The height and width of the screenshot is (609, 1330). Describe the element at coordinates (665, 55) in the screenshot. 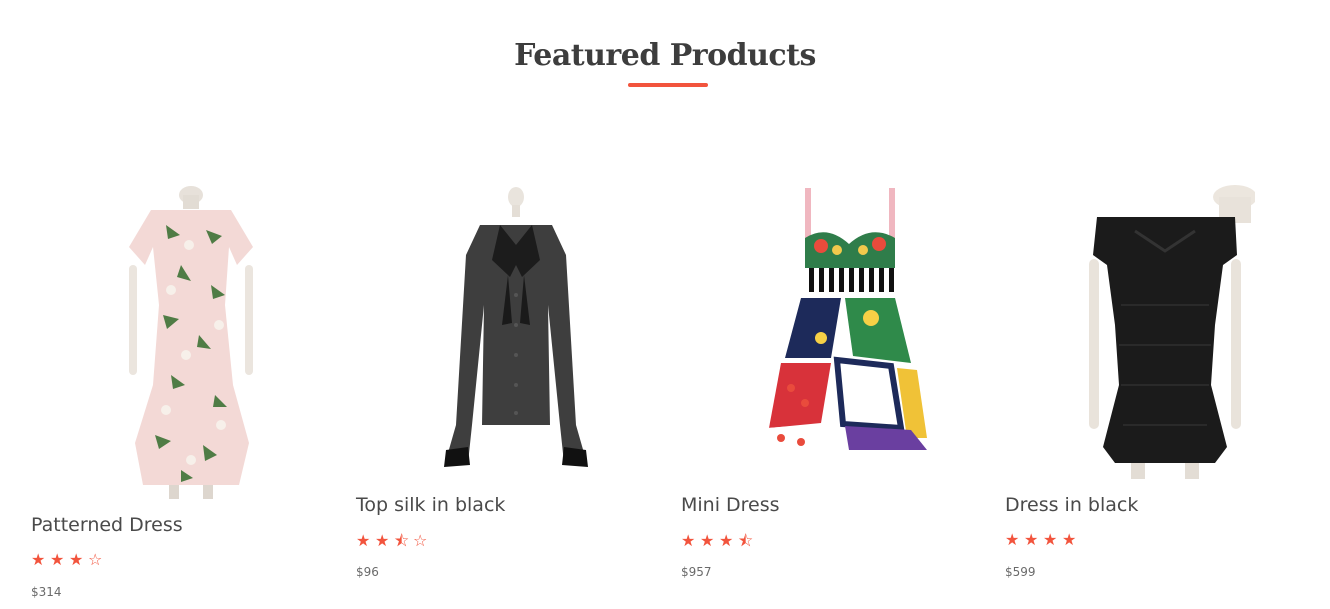

I see `section-title: Featured Products` at that location.